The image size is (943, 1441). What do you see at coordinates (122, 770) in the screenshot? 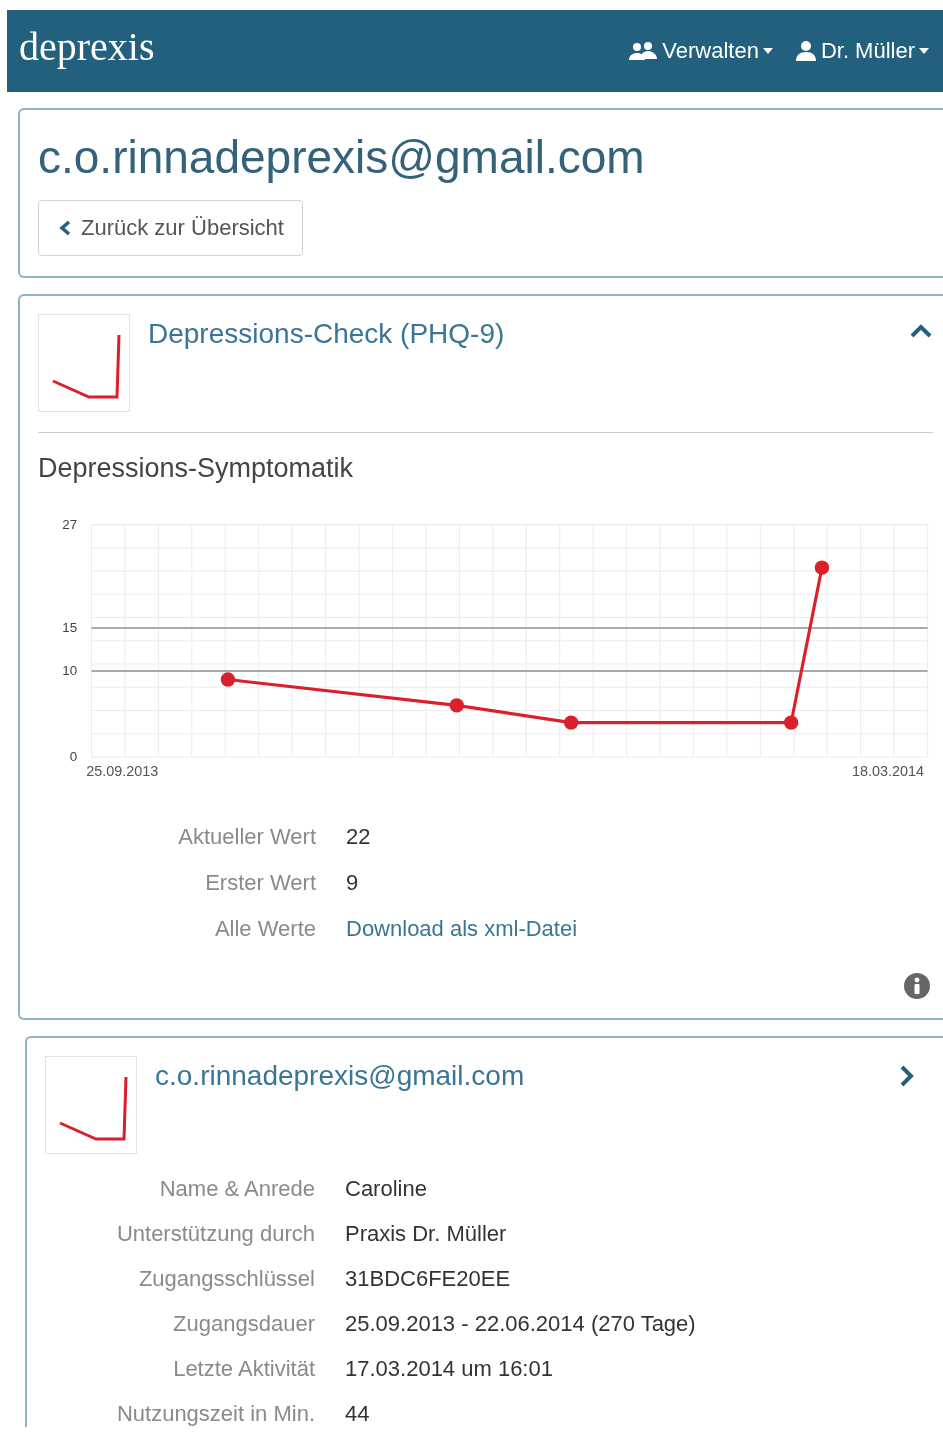
I see `axis-label: 25.09.2013` at bounding box center [122, 770].